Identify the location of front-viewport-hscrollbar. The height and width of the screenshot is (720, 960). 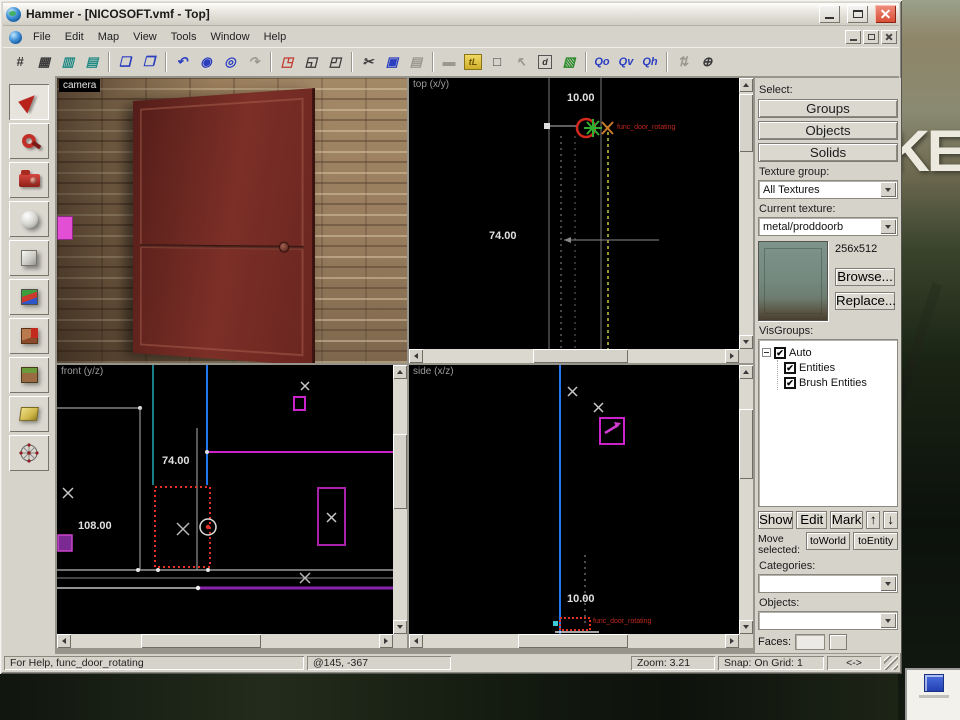
(225, 641).